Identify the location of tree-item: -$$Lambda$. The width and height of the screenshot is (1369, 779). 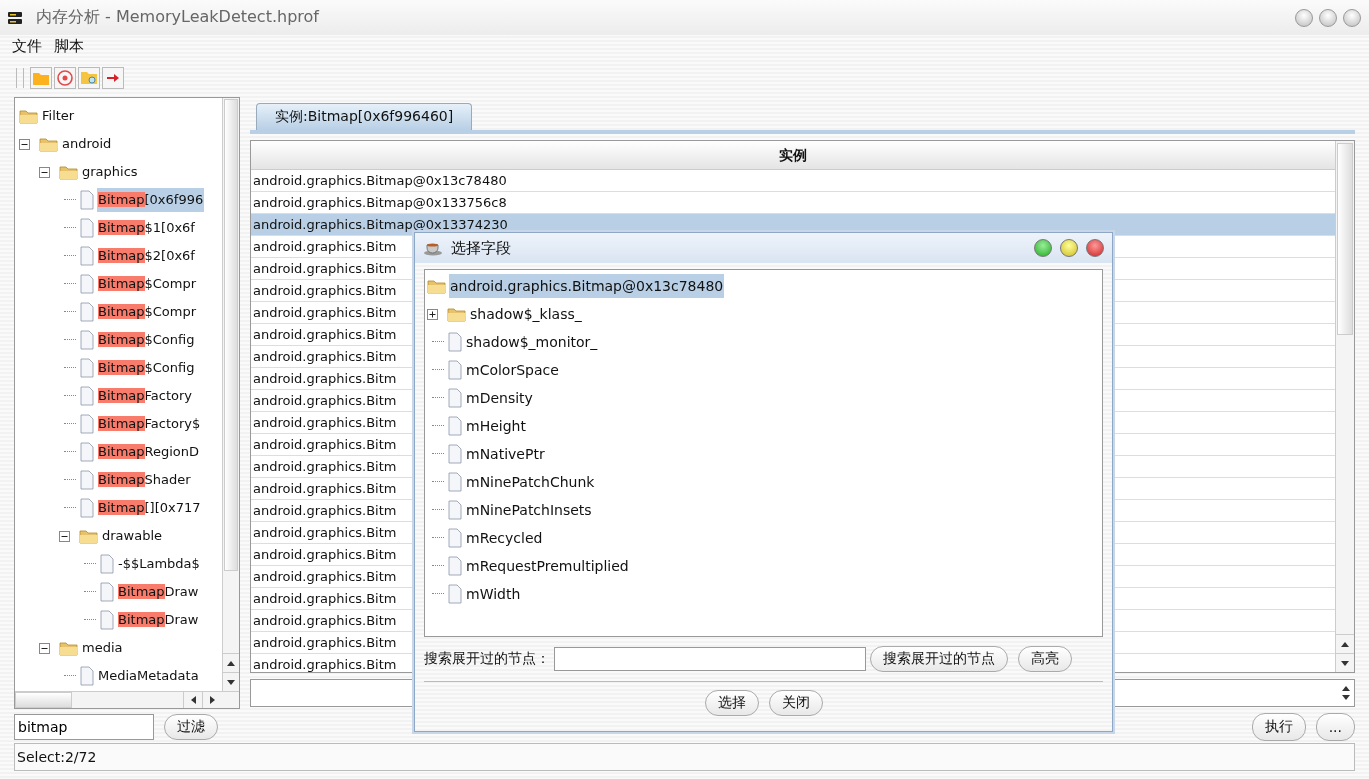
(159, 564).